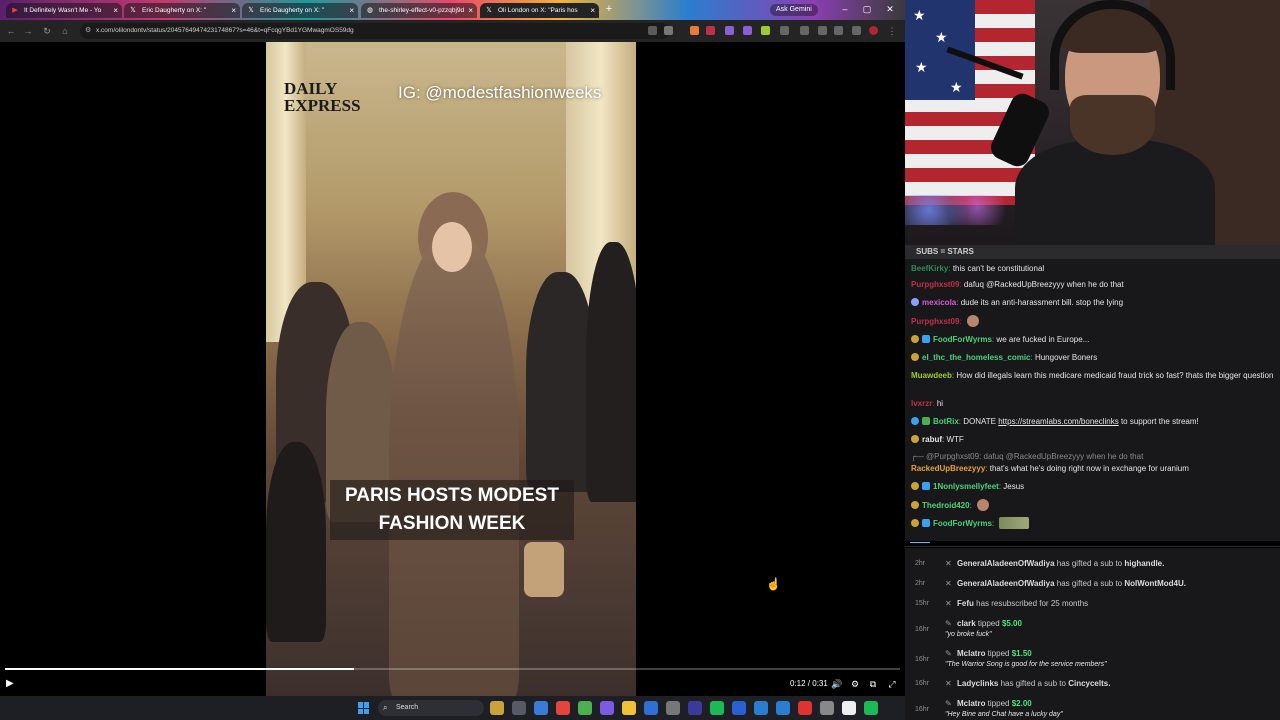 The height and width of the screenshot is (720, 1280). I want to click on chat-username: rabuf, so click(932, 439).